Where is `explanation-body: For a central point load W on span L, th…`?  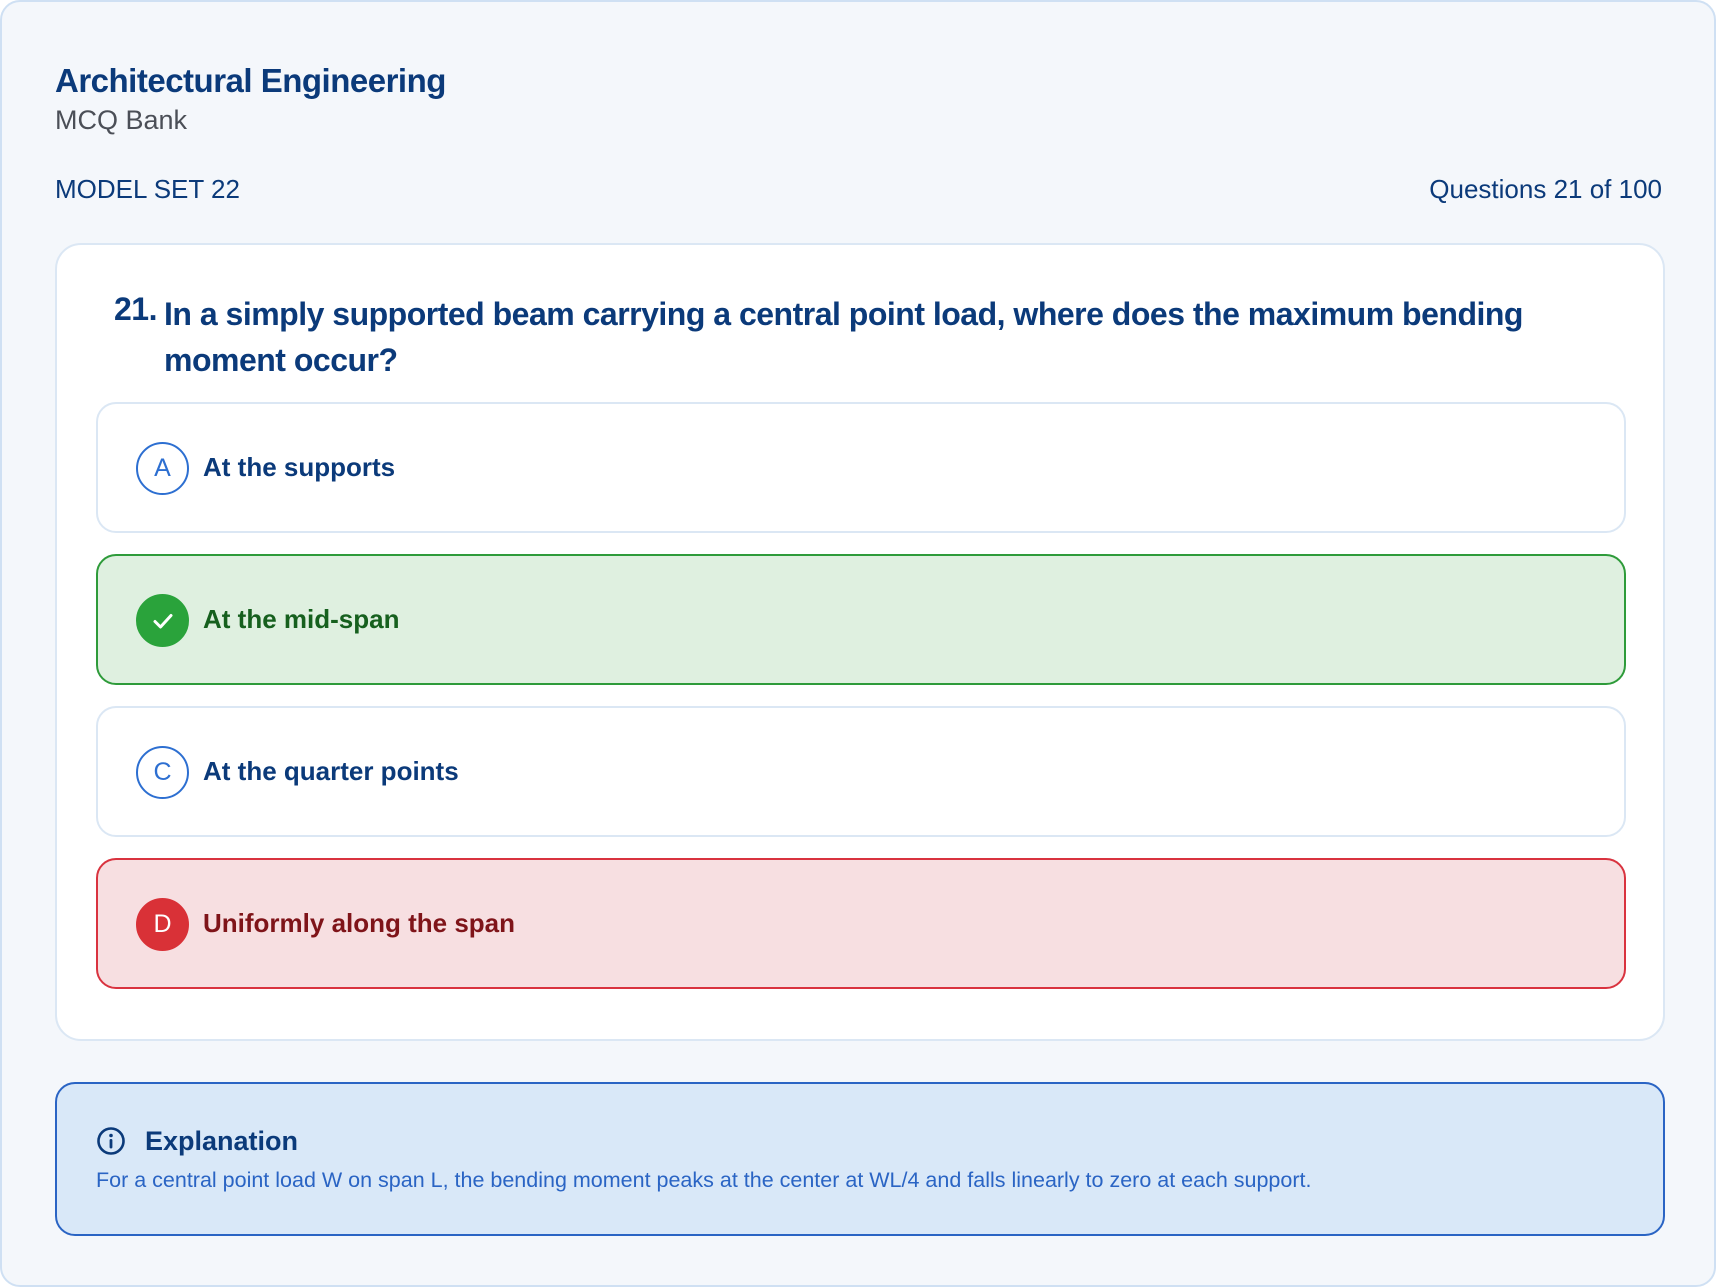 explanation-body: For a central point load W on span L, th… is located at coordinates (704, 1180).